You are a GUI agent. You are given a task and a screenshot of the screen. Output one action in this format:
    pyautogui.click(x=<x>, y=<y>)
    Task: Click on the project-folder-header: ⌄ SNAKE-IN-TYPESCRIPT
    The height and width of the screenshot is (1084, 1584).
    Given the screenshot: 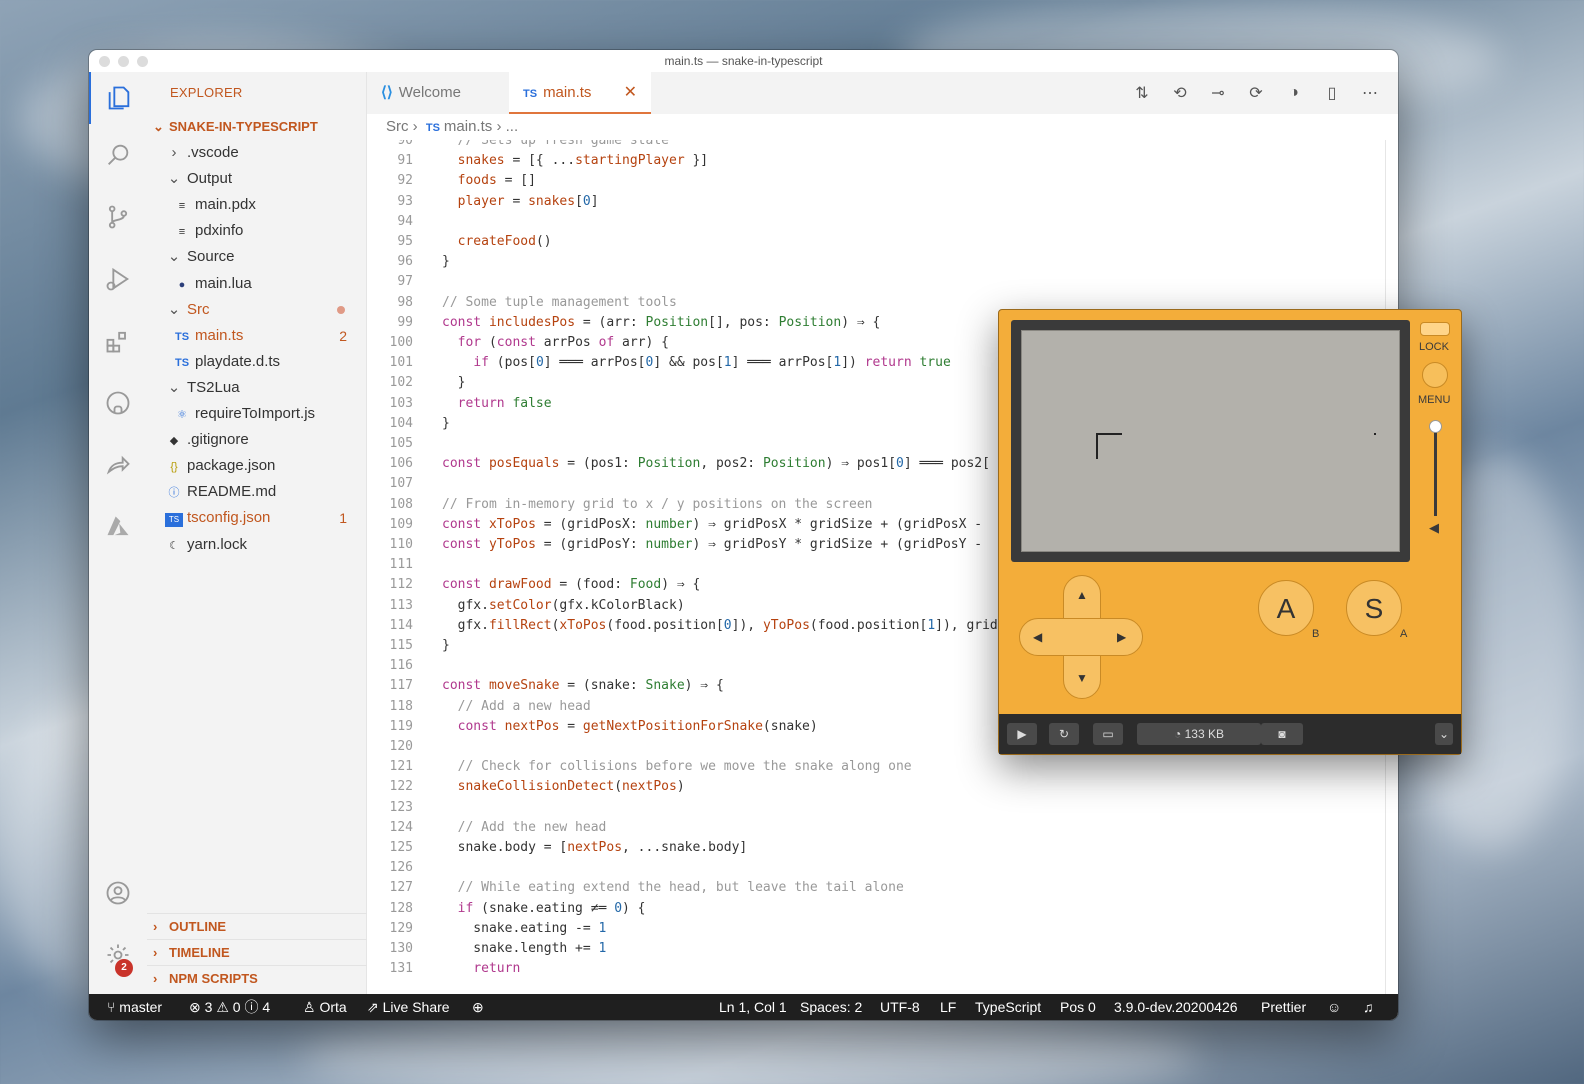 What is the action you would take?
    pyautogui.click(x=257, y=127)
    